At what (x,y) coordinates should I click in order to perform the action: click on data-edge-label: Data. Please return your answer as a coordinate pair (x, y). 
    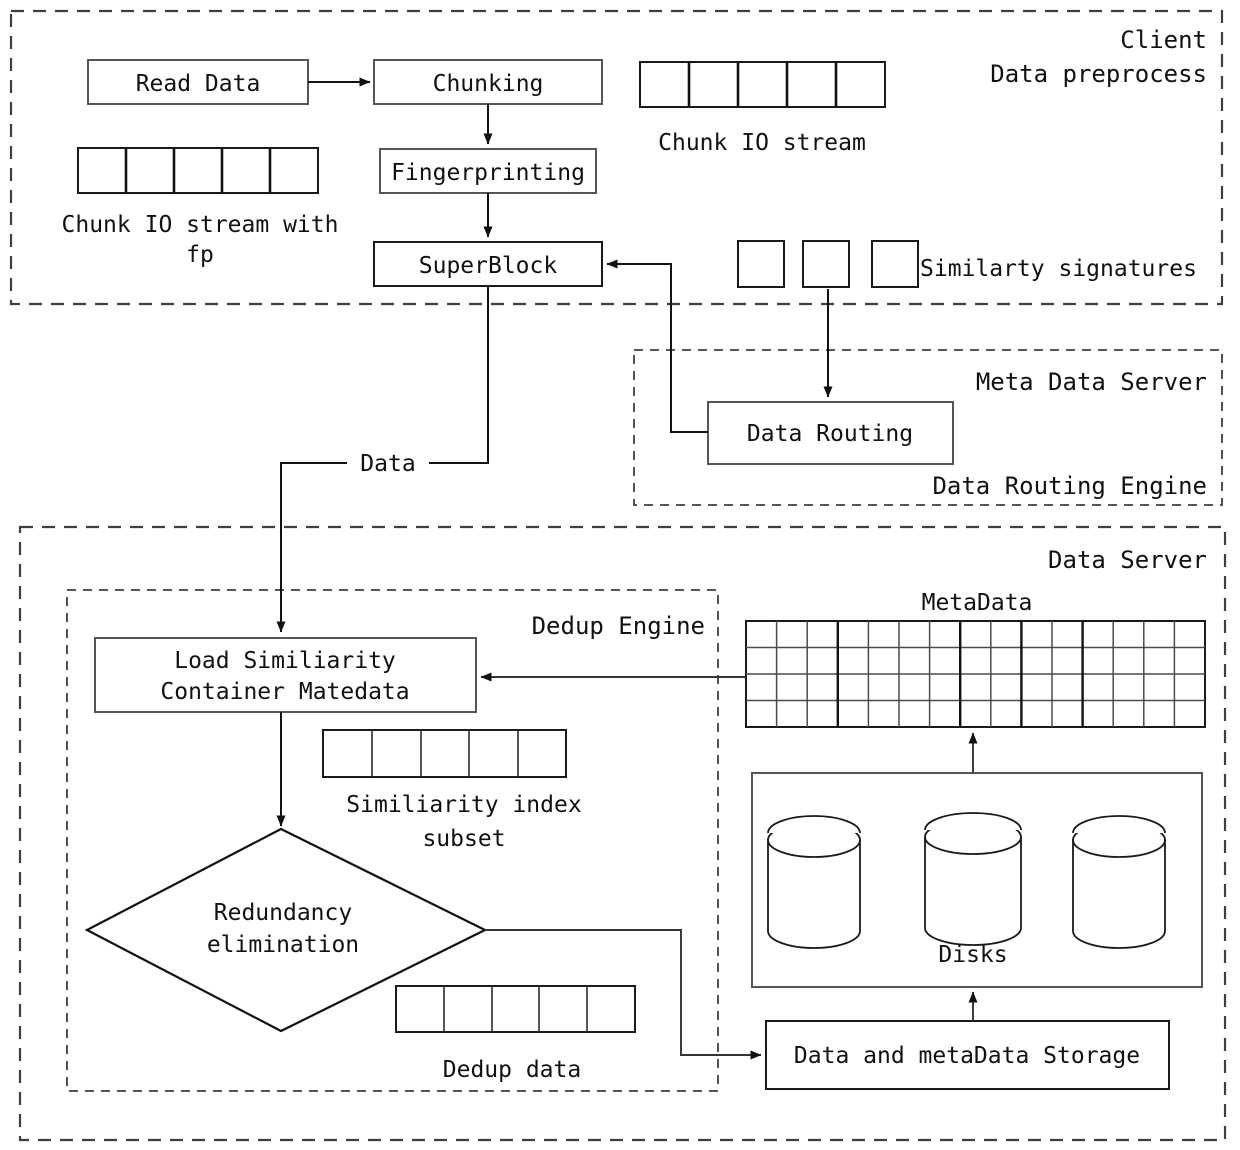
    Looking at the image, I should click on (387, 464).